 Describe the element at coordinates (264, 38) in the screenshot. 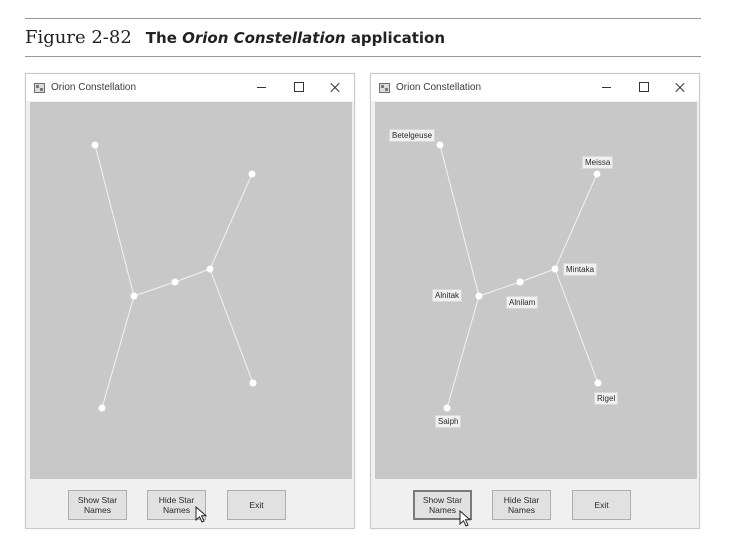

I see `figure-title-emphasis: Orion Constellation` at that location.